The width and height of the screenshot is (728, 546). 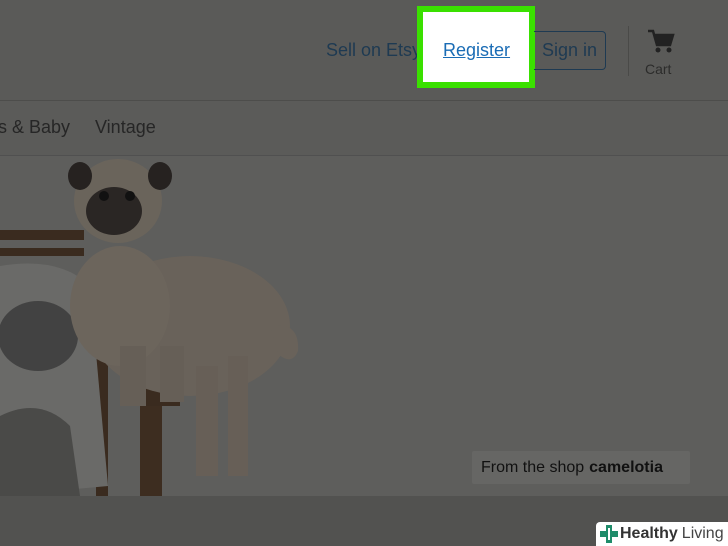 What do you see at coordinates (626, 467) in the screenshot?
I see `caption-shop-name: camelotia` at bounding box center [626, 467].